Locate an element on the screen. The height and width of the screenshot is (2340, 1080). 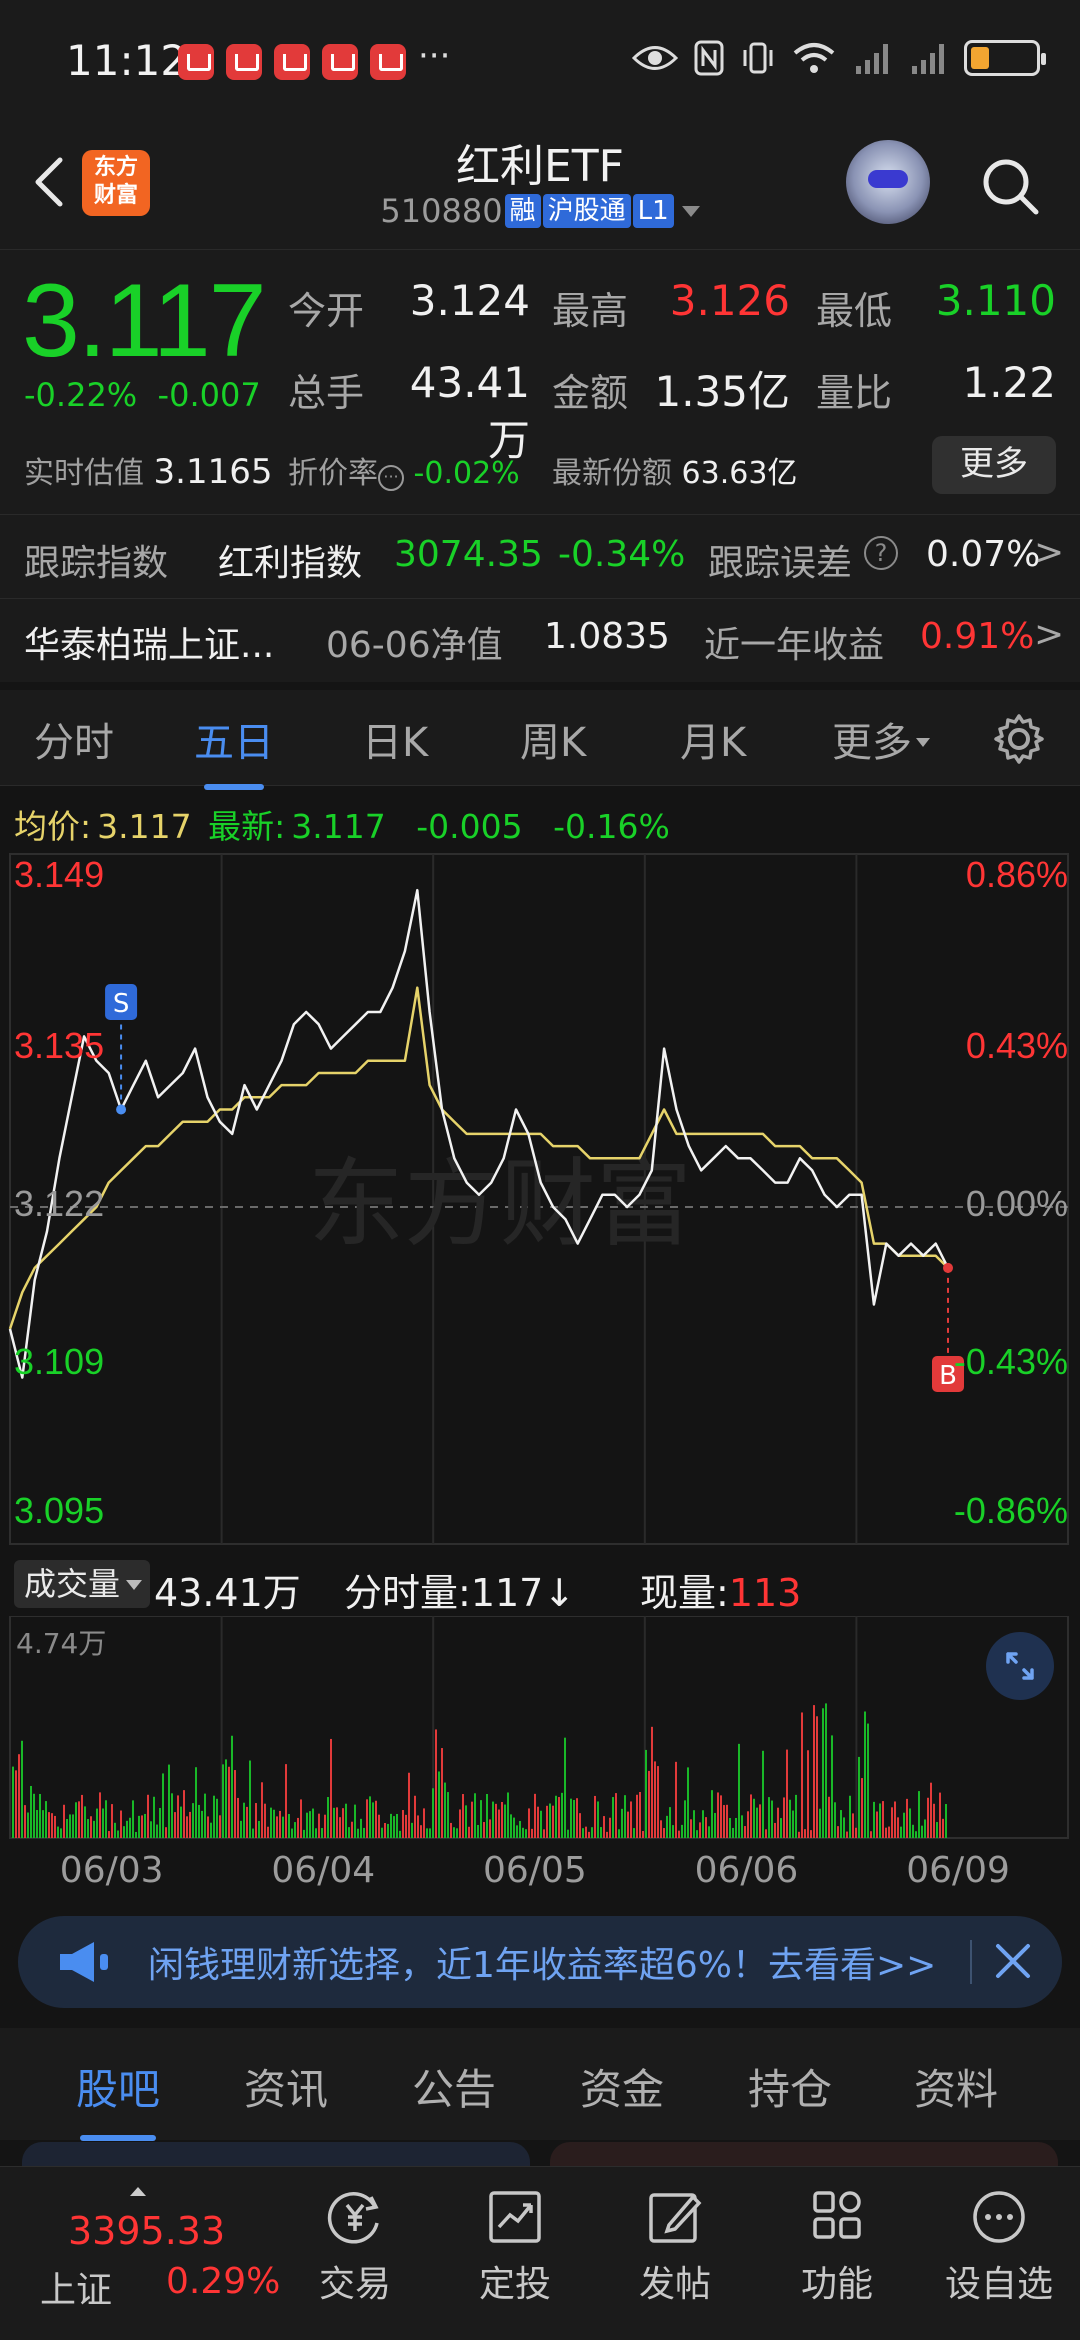
chart-info-line: 均价: 3.117 最新: 3.117 -0.005 -0.16% is located at coordinates (342, 824).